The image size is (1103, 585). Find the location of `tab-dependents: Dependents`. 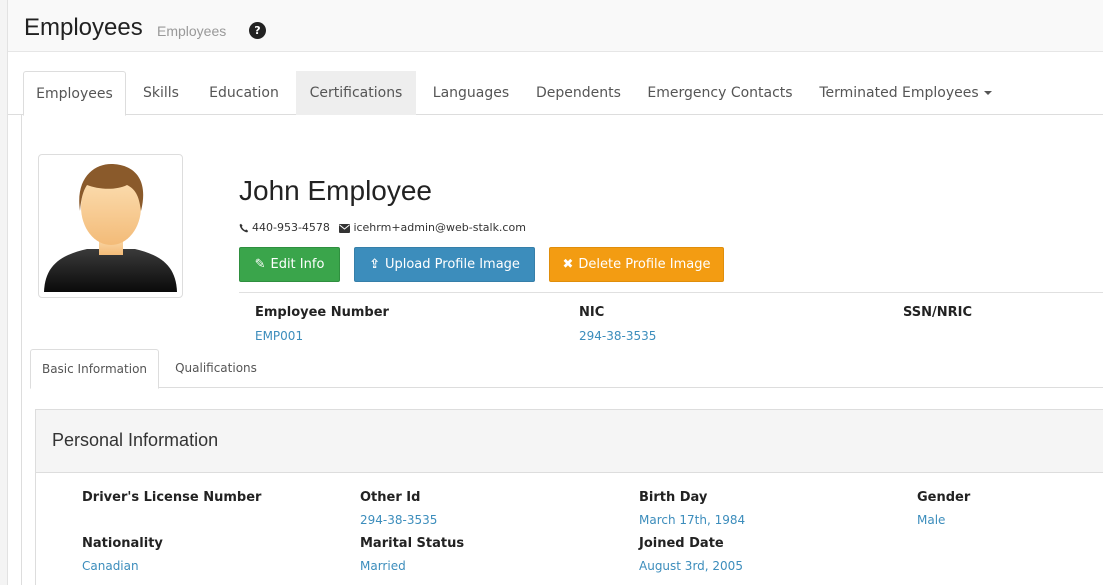

tab-dependents: Dependents is located at coordinates (578, 93).